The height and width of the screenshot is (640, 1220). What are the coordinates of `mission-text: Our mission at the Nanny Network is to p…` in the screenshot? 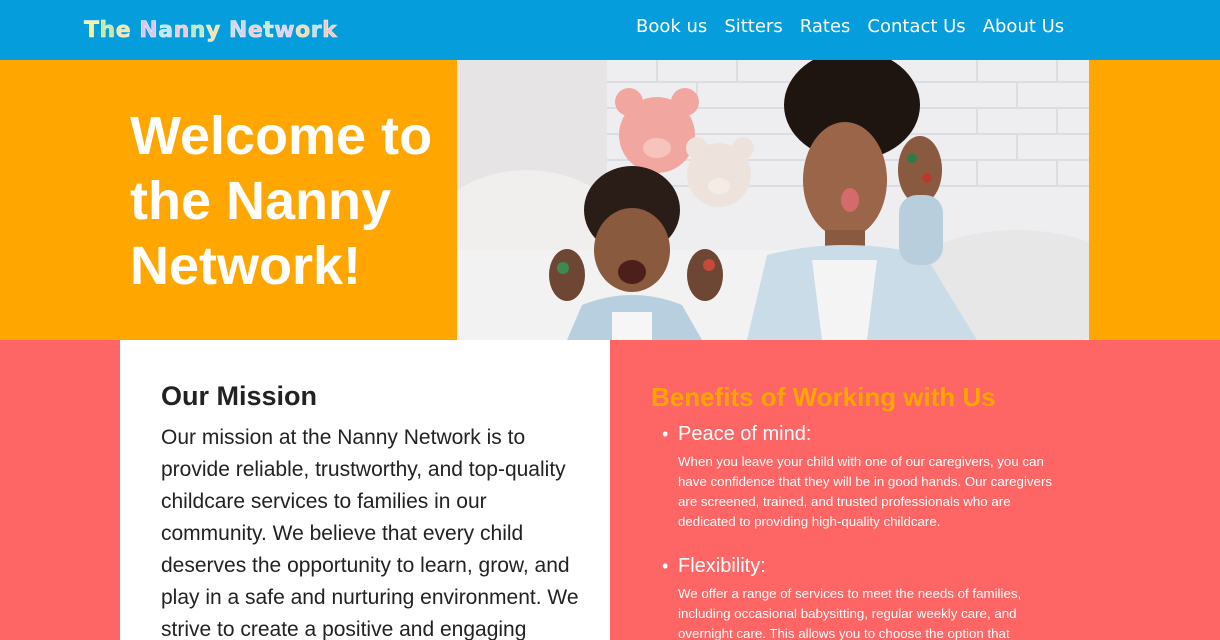 It's located at (370, 533).